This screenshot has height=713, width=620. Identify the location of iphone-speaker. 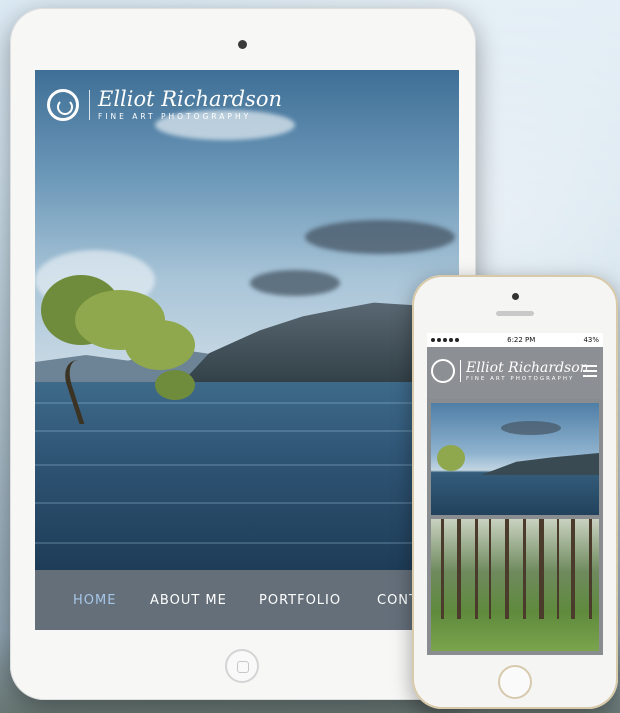
(515, 313).